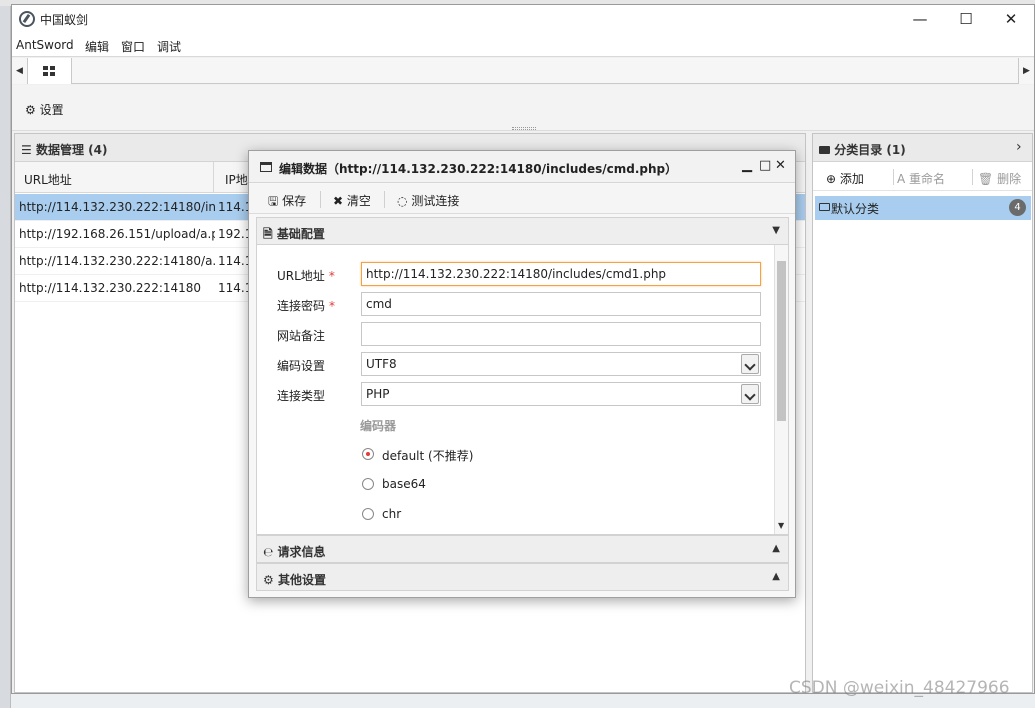  I want to click on cell-url: http://114.132.230.222:14180, so click(110, 288).